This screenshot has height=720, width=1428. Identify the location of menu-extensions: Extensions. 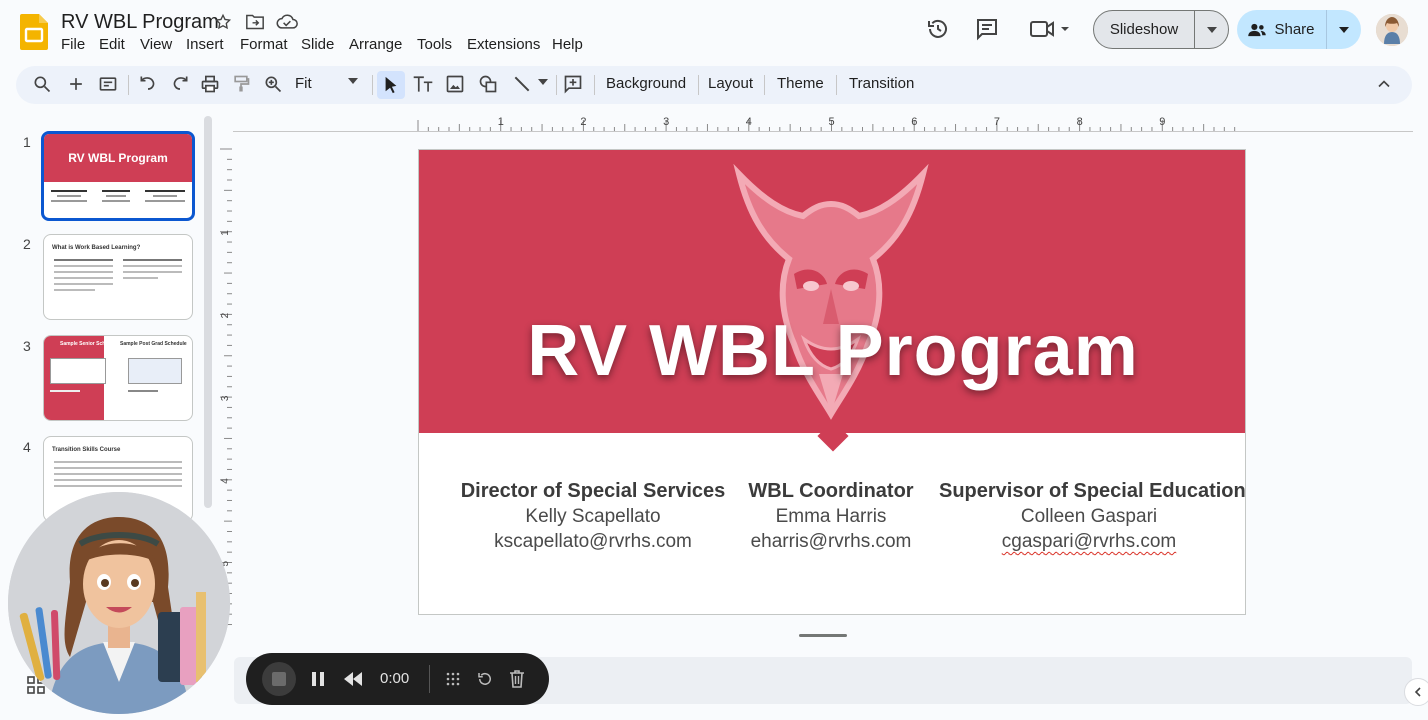
(503, 44).